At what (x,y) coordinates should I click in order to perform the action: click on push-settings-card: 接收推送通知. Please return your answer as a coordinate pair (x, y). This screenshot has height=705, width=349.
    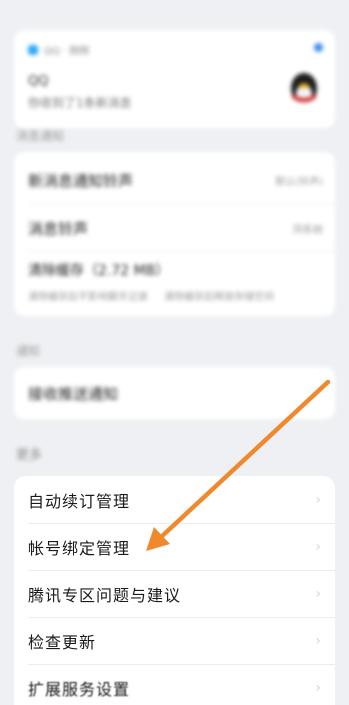
    Looking at the image, I should click on (174, 393).